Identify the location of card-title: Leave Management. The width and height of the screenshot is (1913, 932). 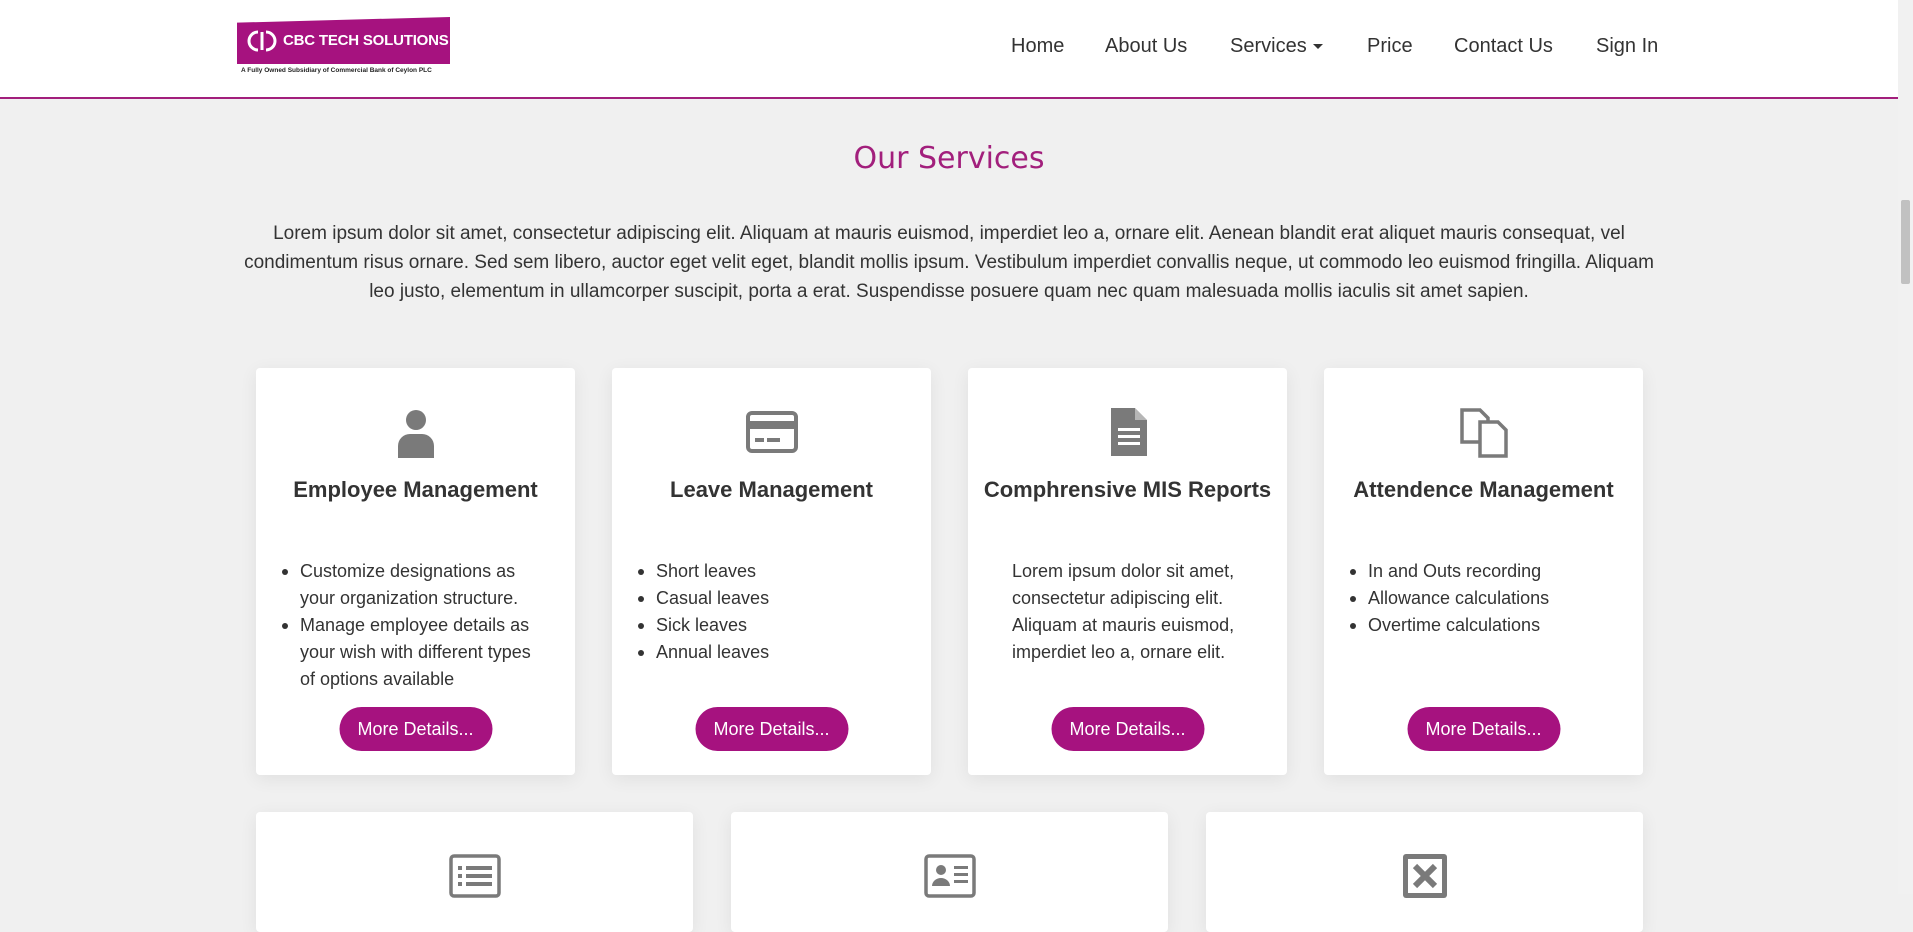
(771, 489).